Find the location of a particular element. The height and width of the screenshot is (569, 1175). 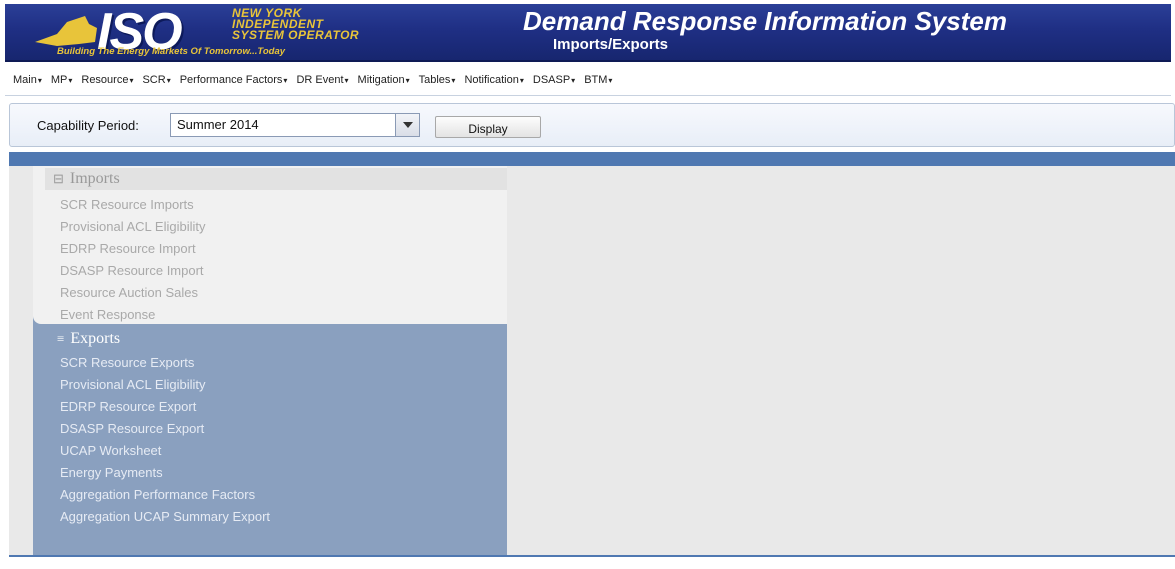

link-energy-payments: Energy Payments is located at coordinates (165, 473).